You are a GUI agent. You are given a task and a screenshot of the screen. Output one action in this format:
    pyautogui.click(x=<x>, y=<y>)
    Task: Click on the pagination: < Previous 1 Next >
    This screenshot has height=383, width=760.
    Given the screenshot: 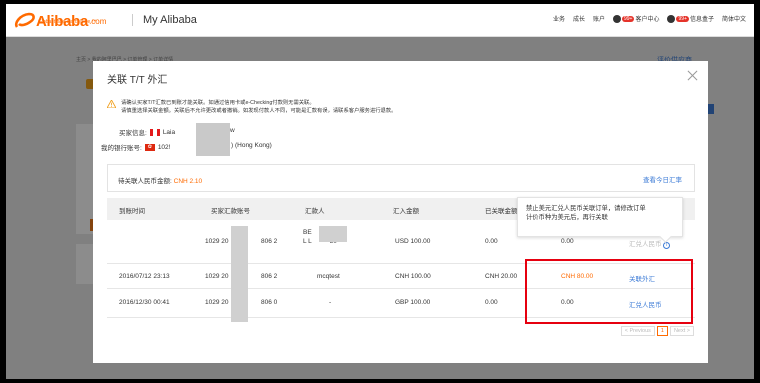 What is the action you would take?
    pyautogui.click(x=657, y=331)
    